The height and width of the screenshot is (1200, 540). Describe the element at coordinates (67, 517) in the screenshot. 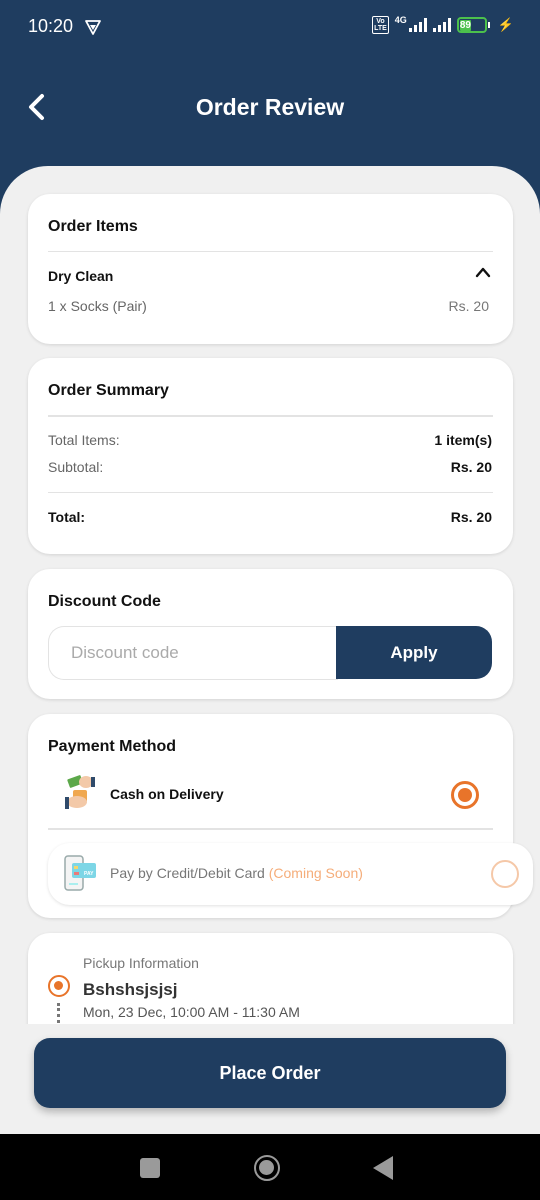

I see `total-label: Total:` at that location.